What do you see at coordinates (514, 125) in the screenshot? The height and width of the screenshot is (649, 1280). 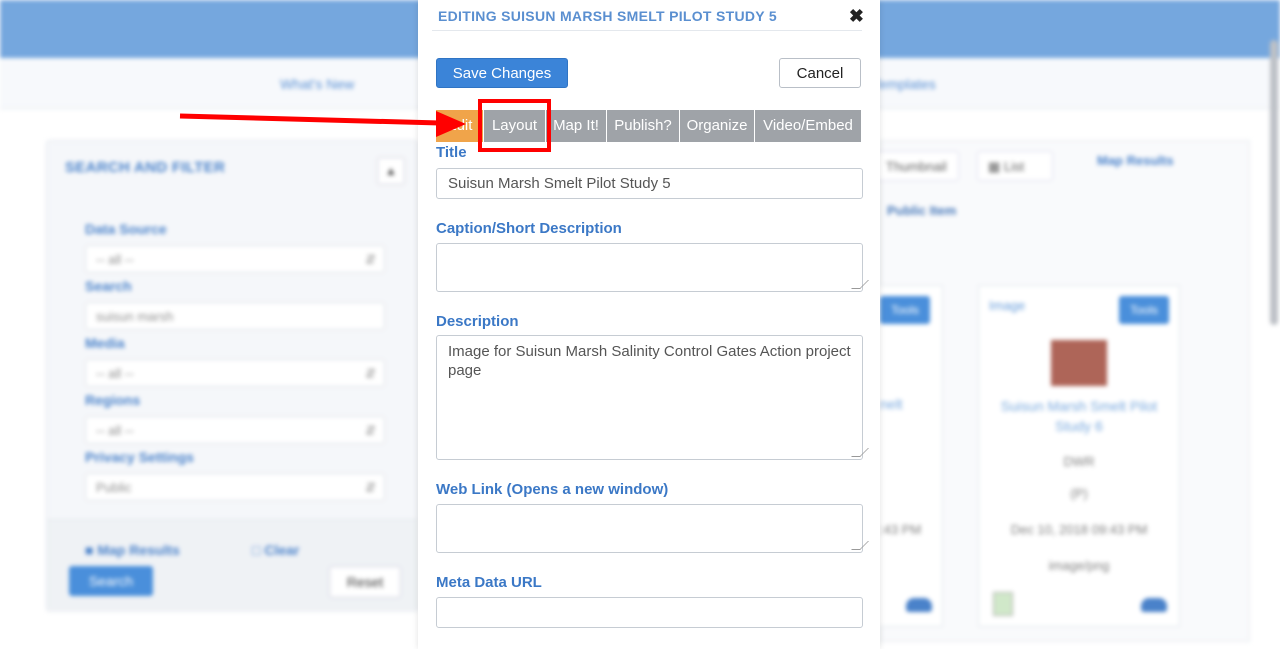 I see `annotation-highlight-box` at bounding box center [514, 125].